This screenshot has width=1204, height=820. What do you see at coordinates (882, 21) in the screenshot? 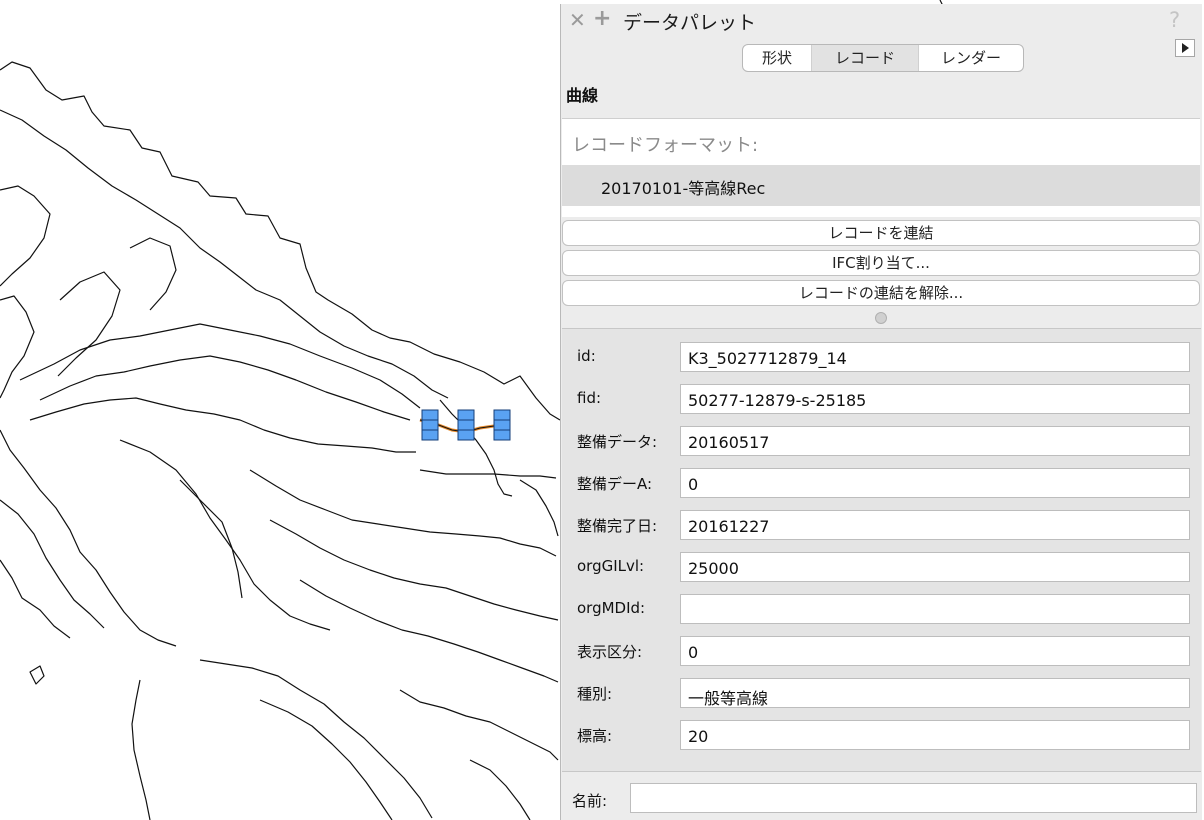
I see `palette-titlebar: ✕ + データパレット ?` at bounding box center [882, 21].